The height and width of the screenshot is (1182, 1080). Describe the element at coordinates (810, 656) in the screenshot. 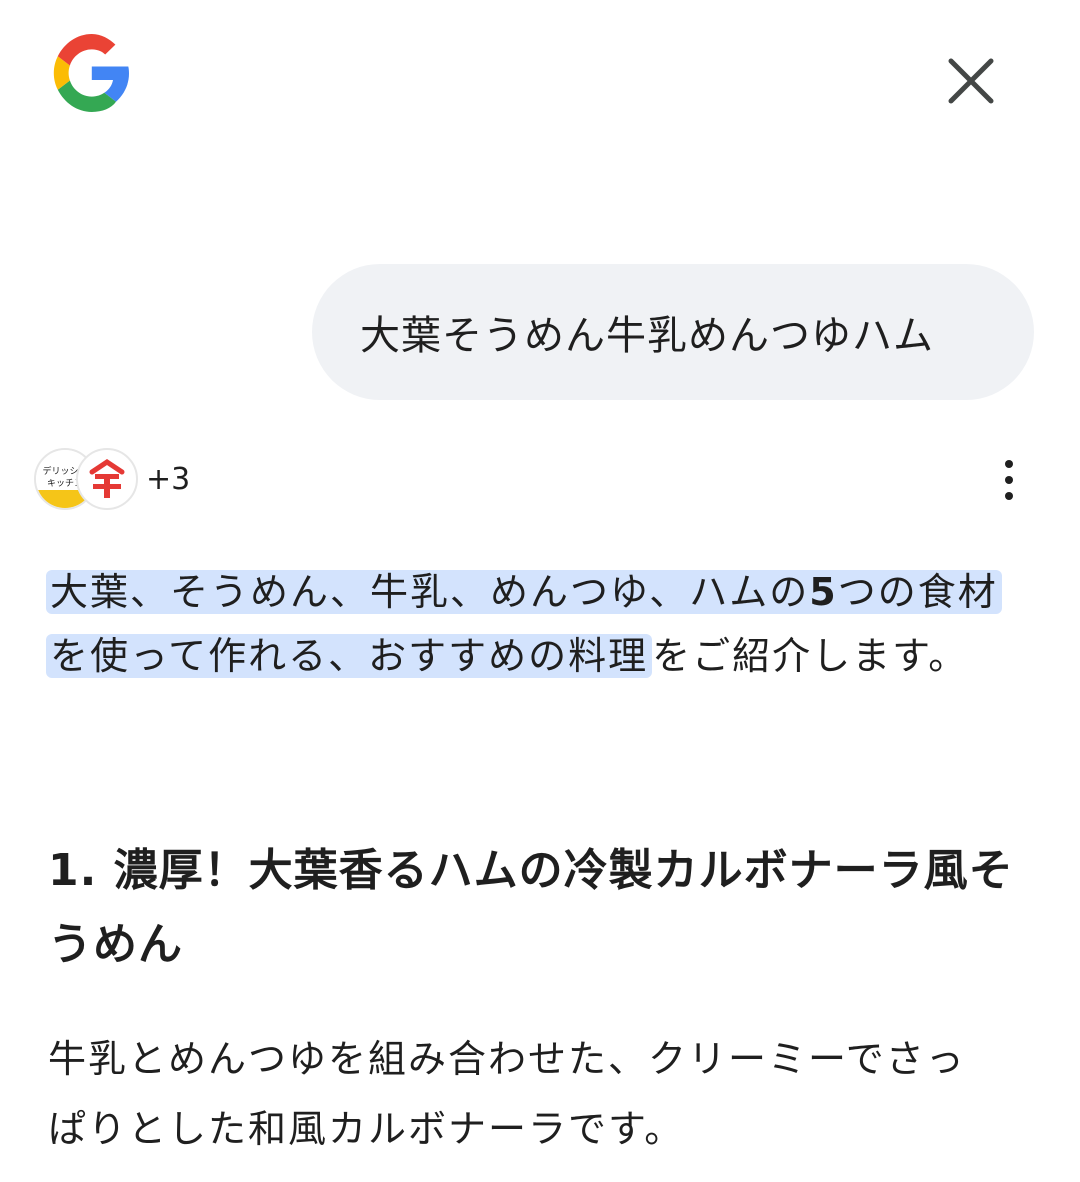

I see `answer-rest: をご紹介します。` at that location.